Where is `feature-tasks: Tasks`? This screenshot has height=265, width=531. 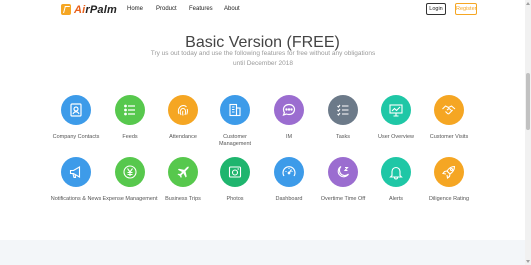
feature-tasks: Tasks is located at coordinates (343, 118).